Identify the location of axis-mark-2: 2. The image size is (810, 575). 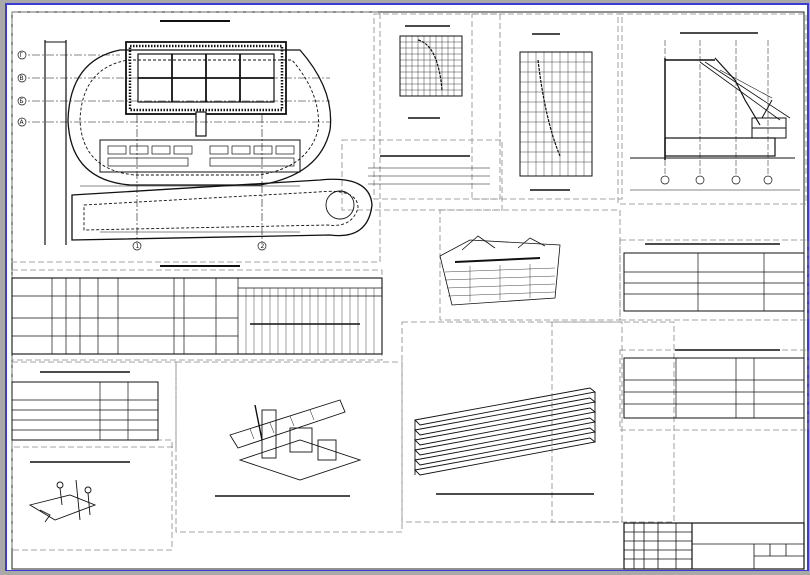
(263, 246).